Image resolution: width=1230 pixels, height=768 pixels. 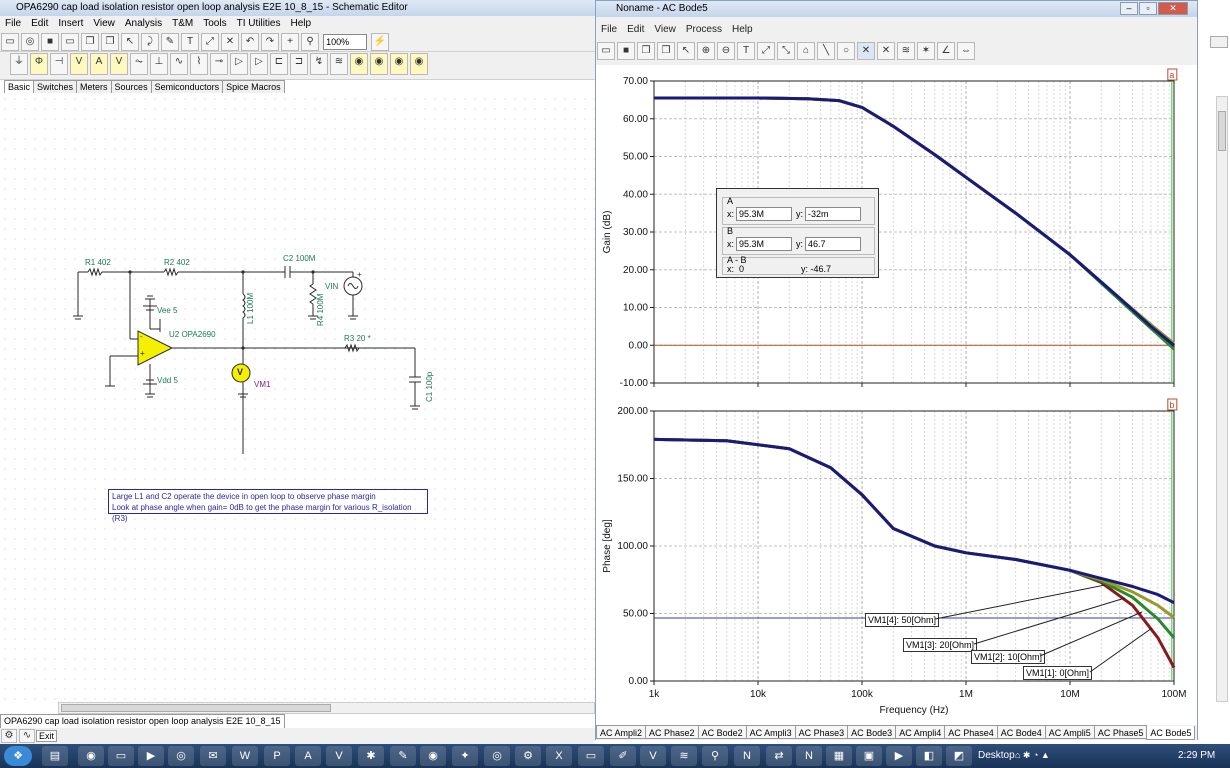 I want to click on ground-icon: ⏚, so click(x=19, y=64).